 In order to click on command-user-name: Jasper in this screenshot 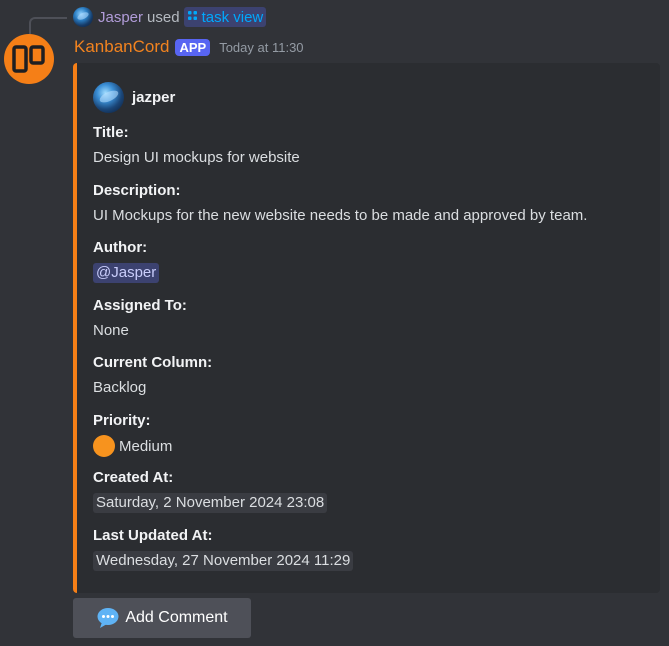, I will do `click(120, 17)`.